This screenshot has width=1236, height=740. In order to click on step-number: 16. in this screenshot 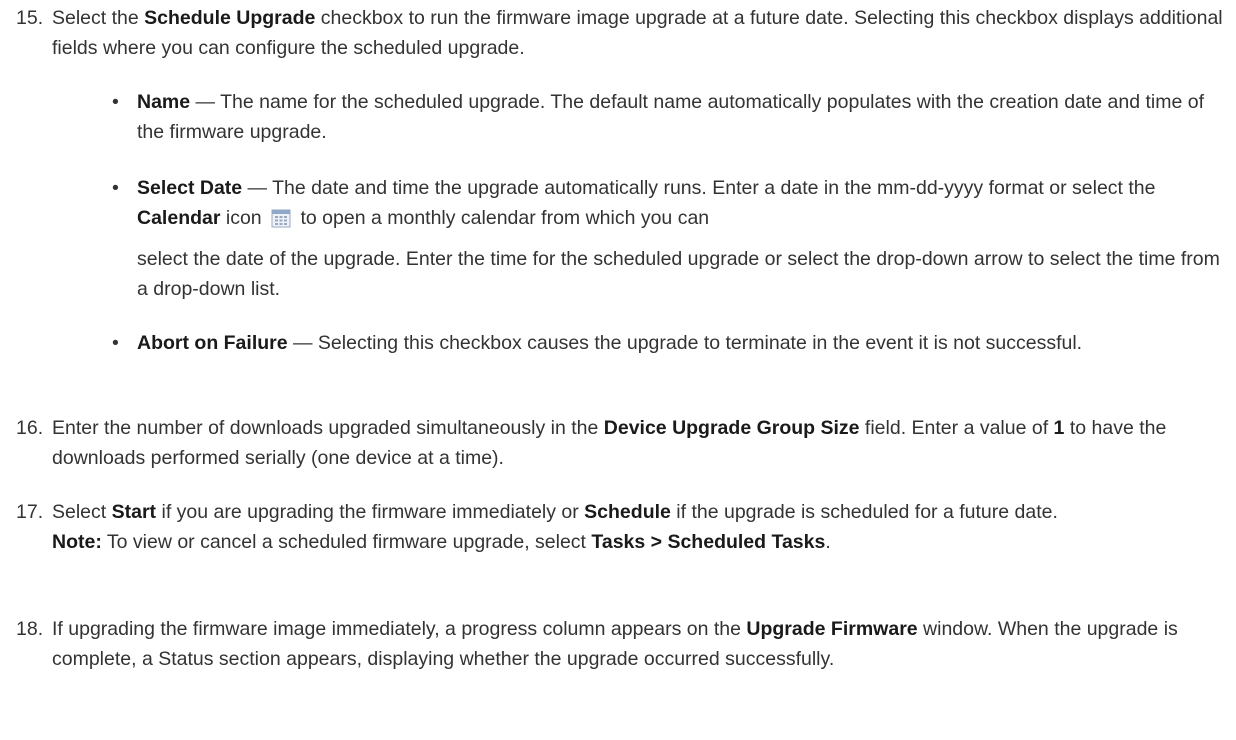, I will do `click(30, 428)`.